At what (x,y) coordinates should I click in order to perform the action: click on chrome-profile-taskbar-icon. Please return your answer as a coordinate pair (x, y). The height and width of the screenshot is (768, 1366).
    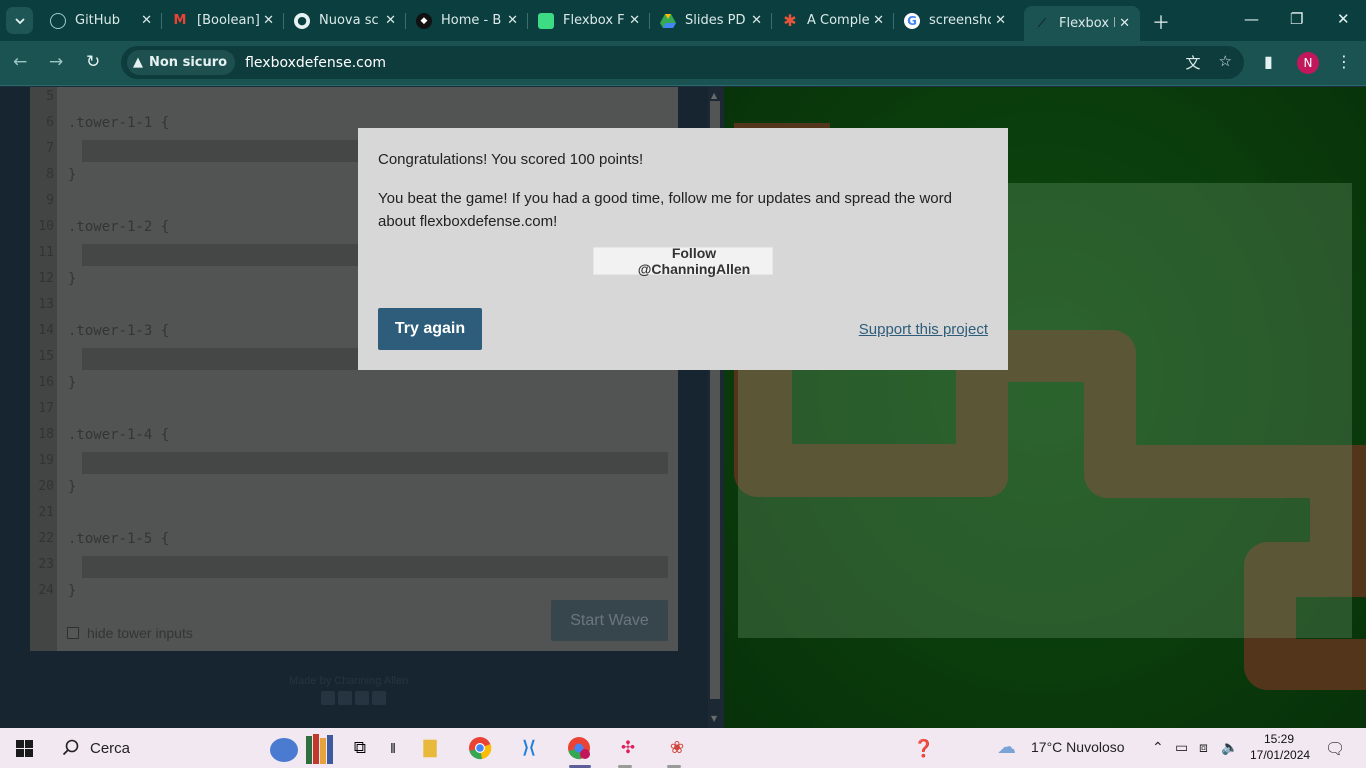
    Looking at the image, I should click on (579, 748).